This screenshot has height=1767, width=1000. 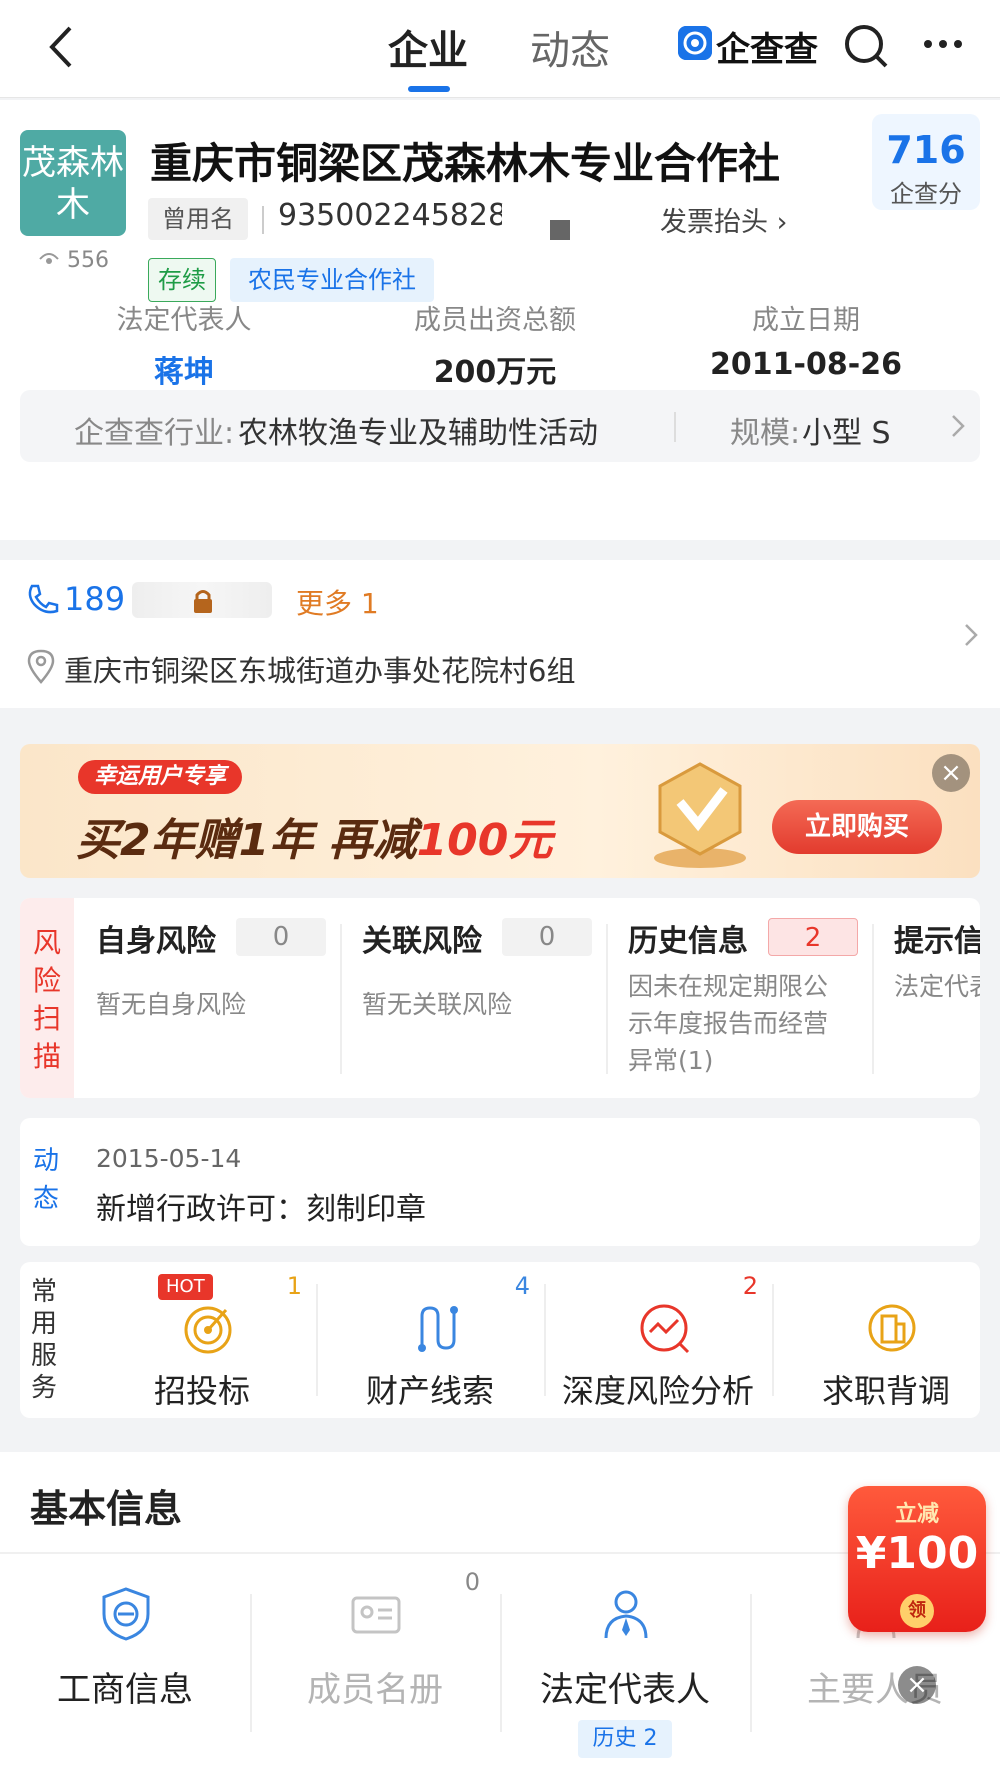 What do you see at coordinates (430, 1340) in the screenshot?
I see `service-property-clues: 财产线索 4` at bounding box center [430, 1340].